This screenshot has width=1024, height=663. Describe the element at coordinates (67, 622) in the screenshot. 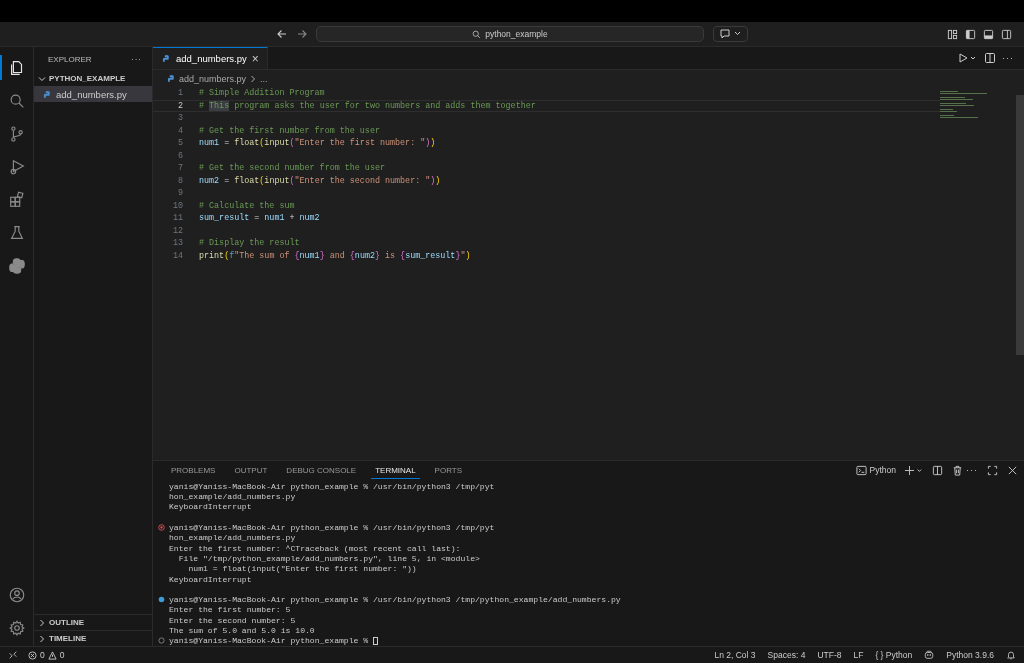

I see `section-header: OUTLINE` at that location.